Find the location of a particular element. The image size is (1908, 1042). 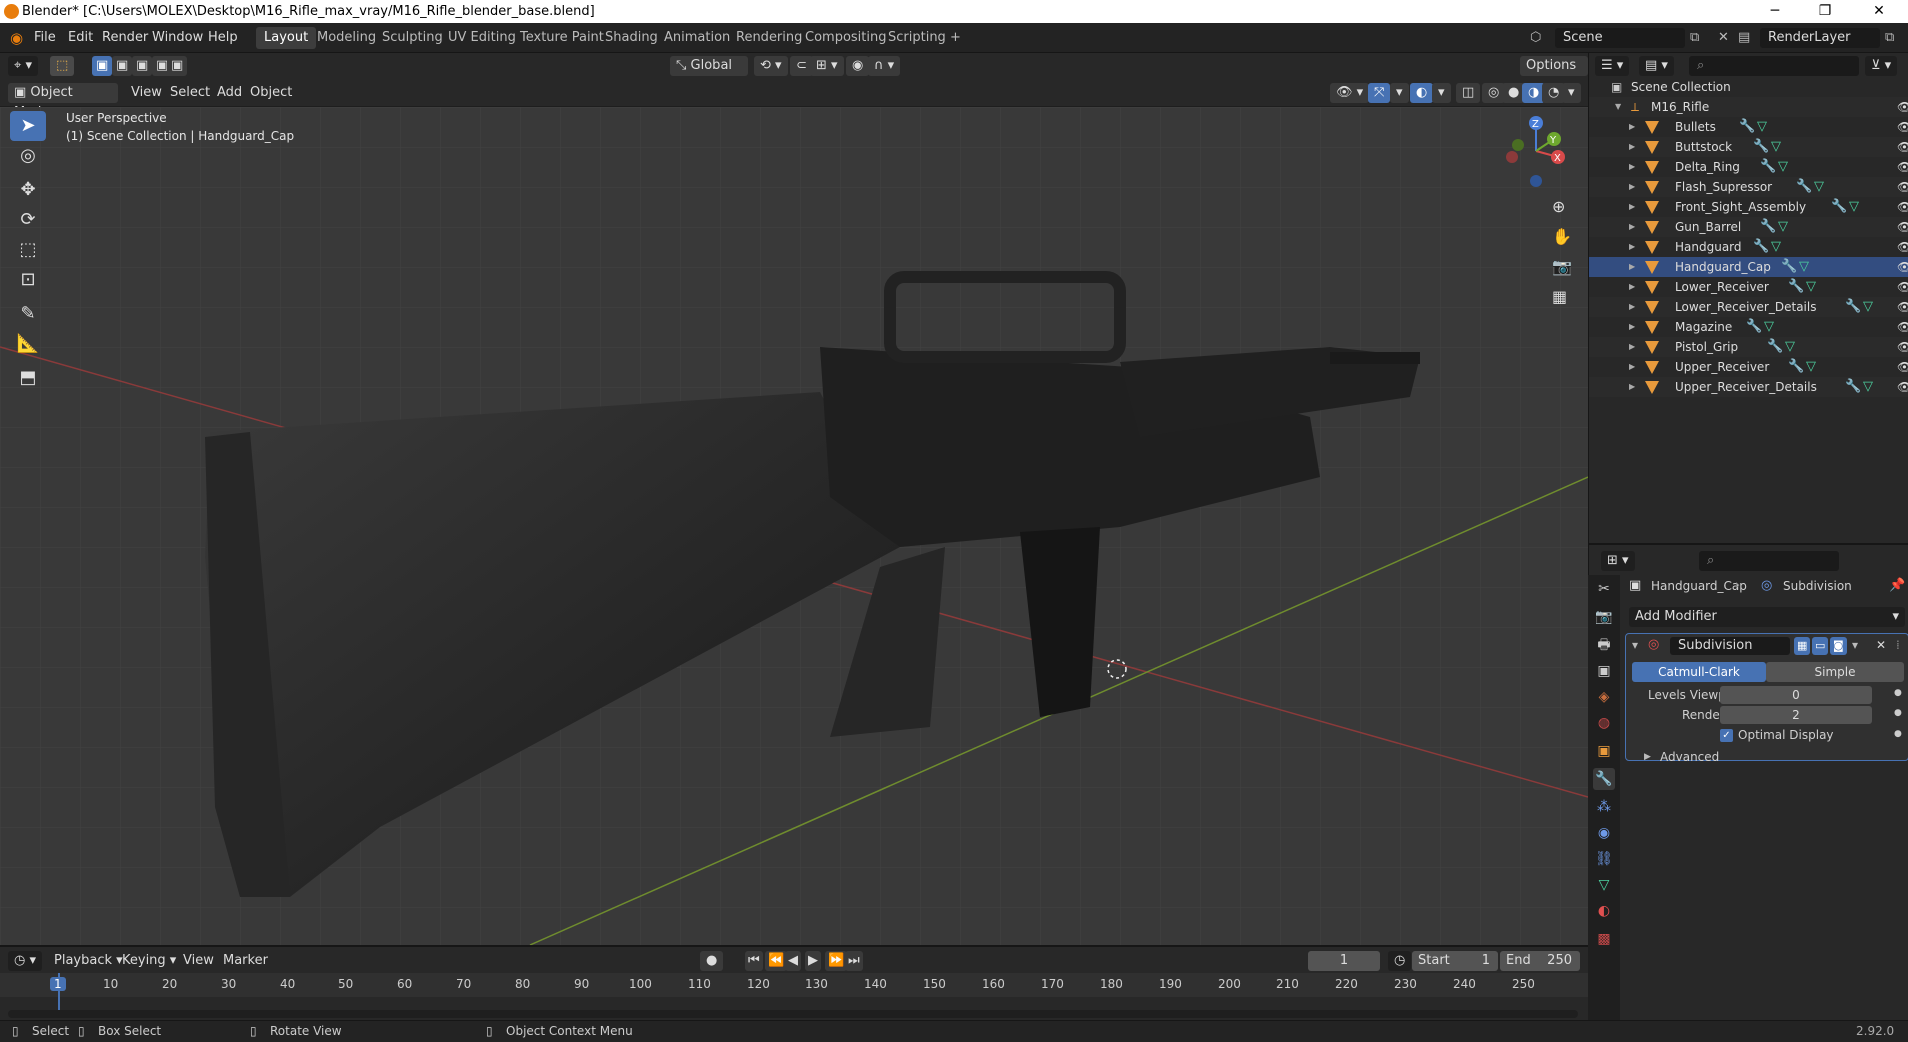

physics-tab-icon: ◉ is located at coordinates (1604, 833).